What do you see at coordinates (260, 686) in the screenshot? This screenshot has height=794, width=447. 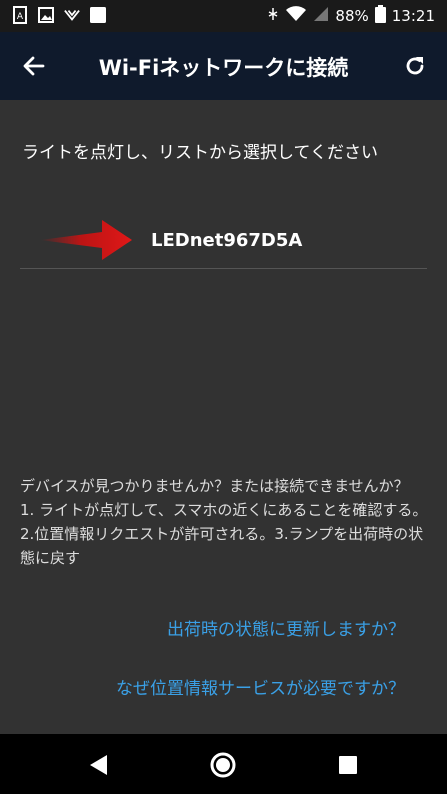 I see `location-service-link: なぜ位置情報サービスが必要ですか？` at bounding box center [260, 686].